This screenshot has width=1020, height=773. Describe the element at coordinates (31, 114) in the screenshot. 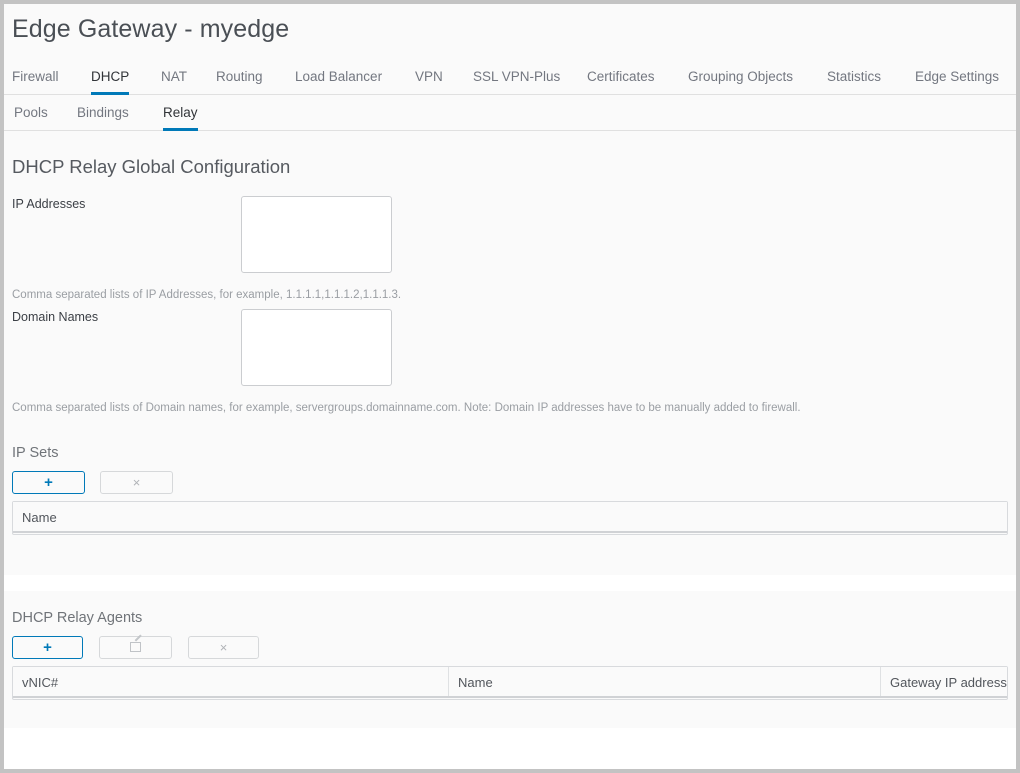

I see `subtab-pools: Pools` at that location.